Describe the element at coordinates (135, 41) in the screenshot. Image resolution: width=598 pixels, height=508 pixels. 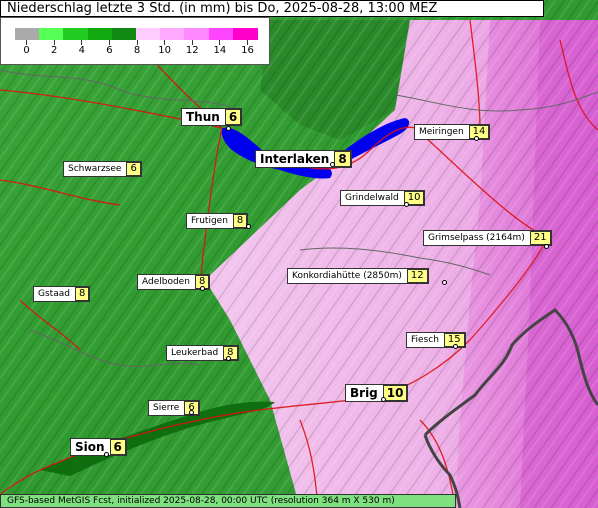
I see `precipitation-legend: 0 2 4 6 8 10 12 14 16` at that location.